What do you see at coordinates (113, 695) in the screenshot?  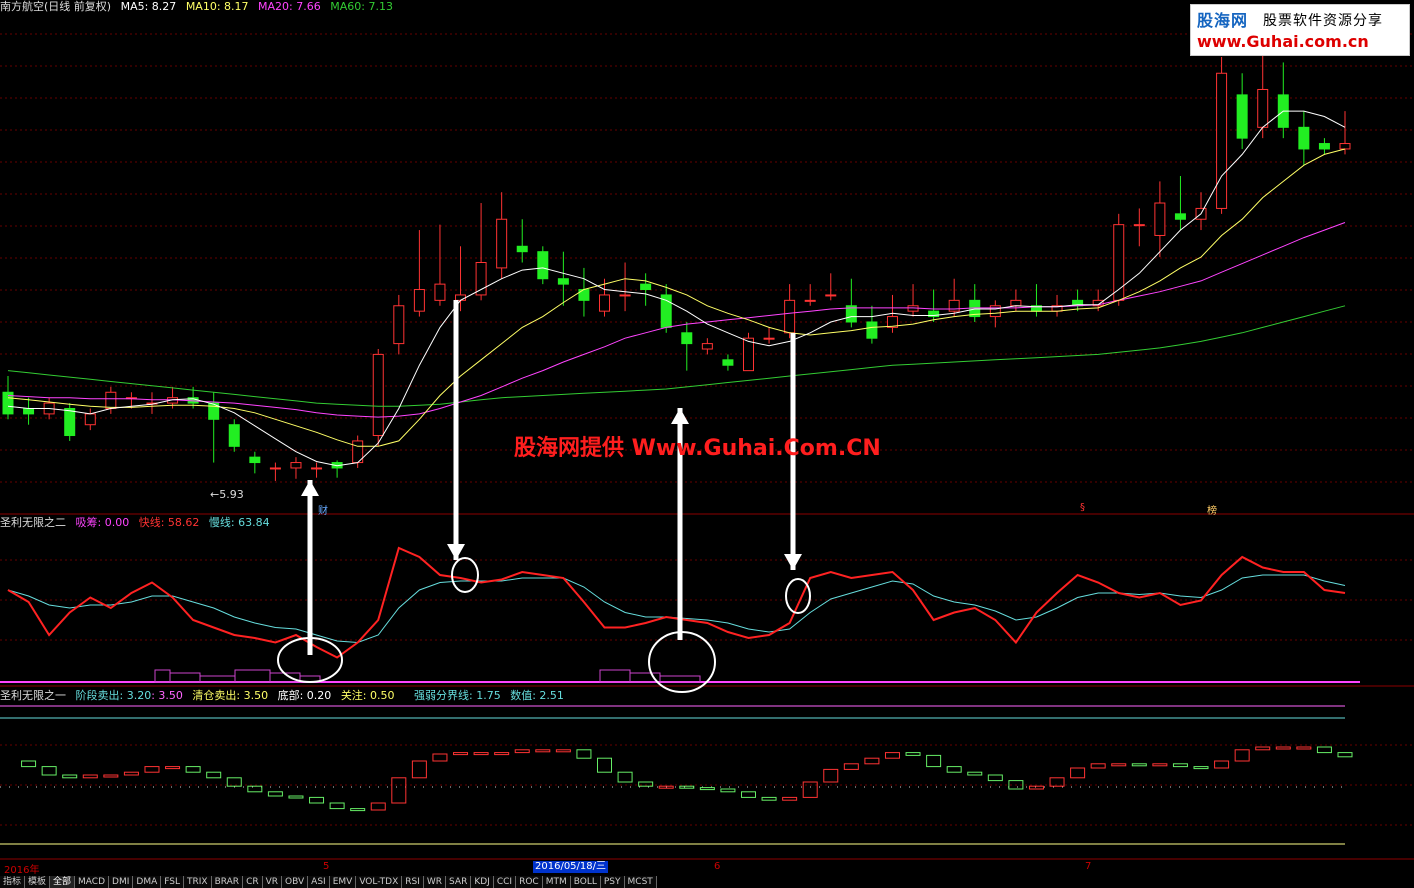 I see `indicator2-stage-sell-a: 阶段卖出: 3.20` at bounding box center [113, 695].